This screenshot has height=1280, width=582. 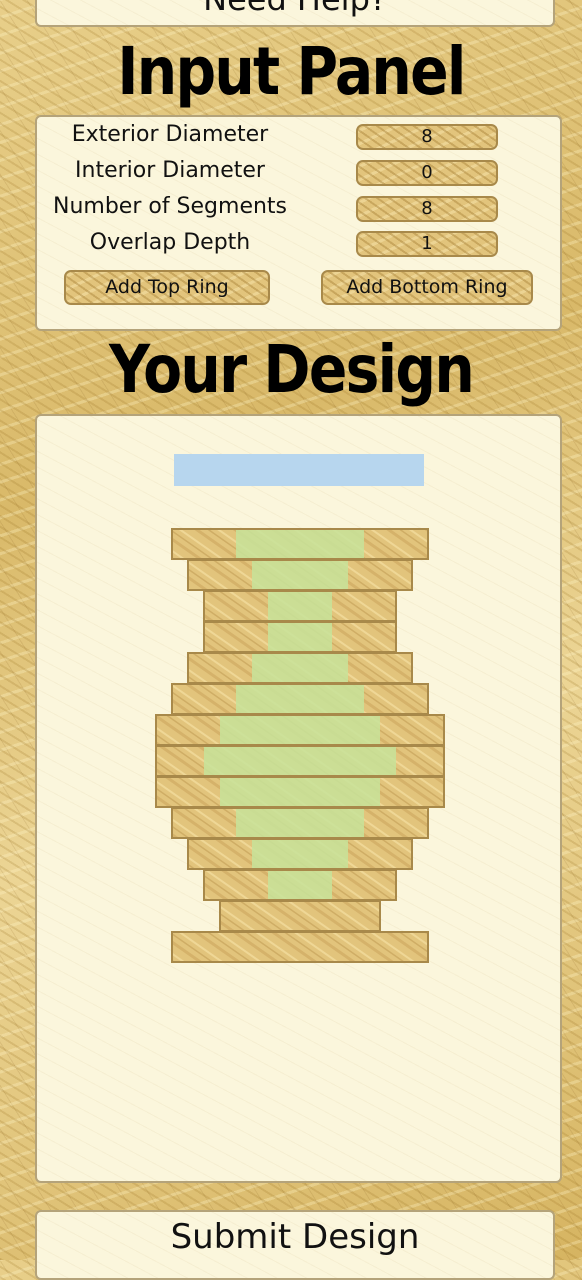 What do you see at coordinates (295, 9) in the screenshot?
I see `need-help-label: Need Help?` at bounding box center [295, 9].